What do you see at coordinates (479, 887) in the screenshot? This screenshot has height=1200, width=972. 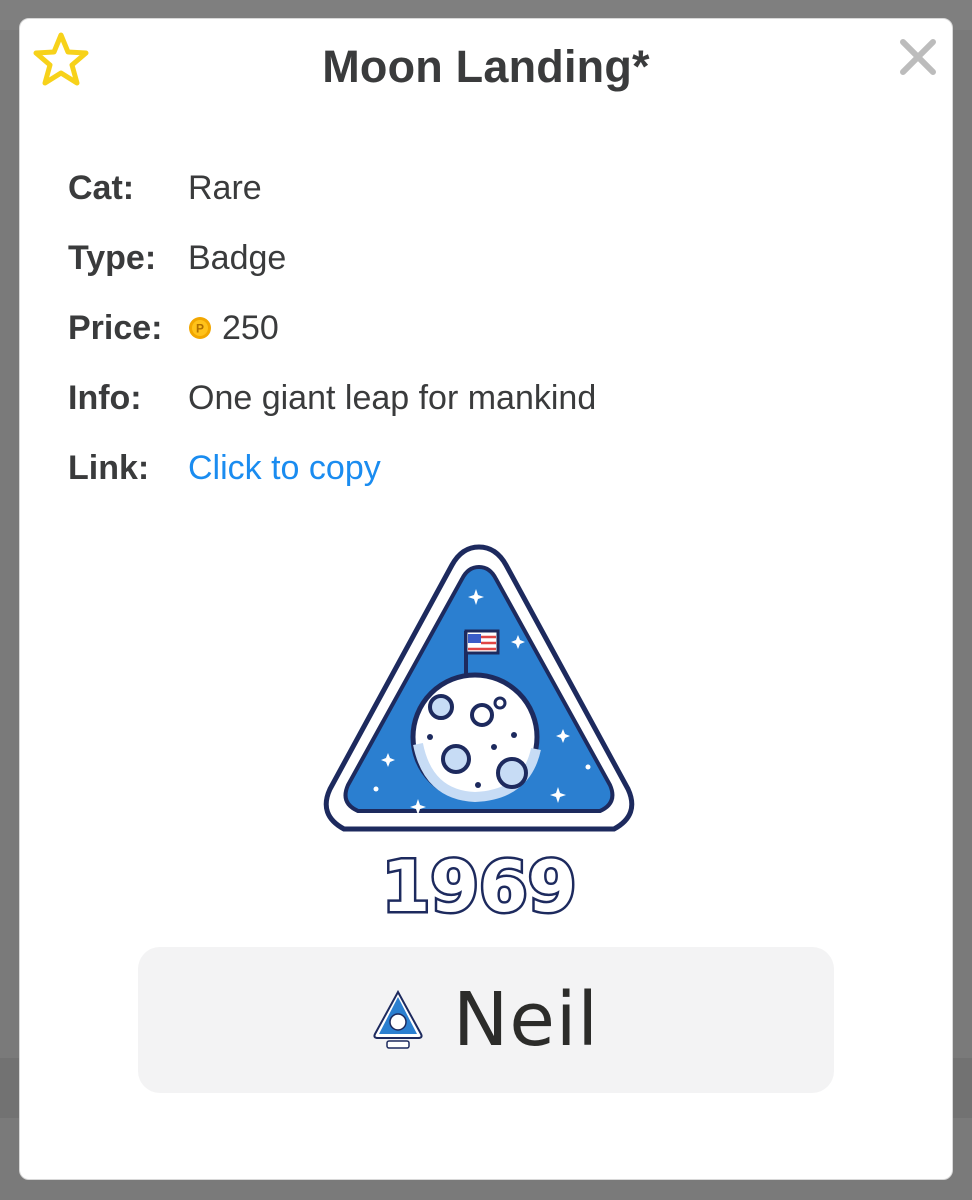 I see `badge-year-text: 1969` at bounding box center [479, 887].